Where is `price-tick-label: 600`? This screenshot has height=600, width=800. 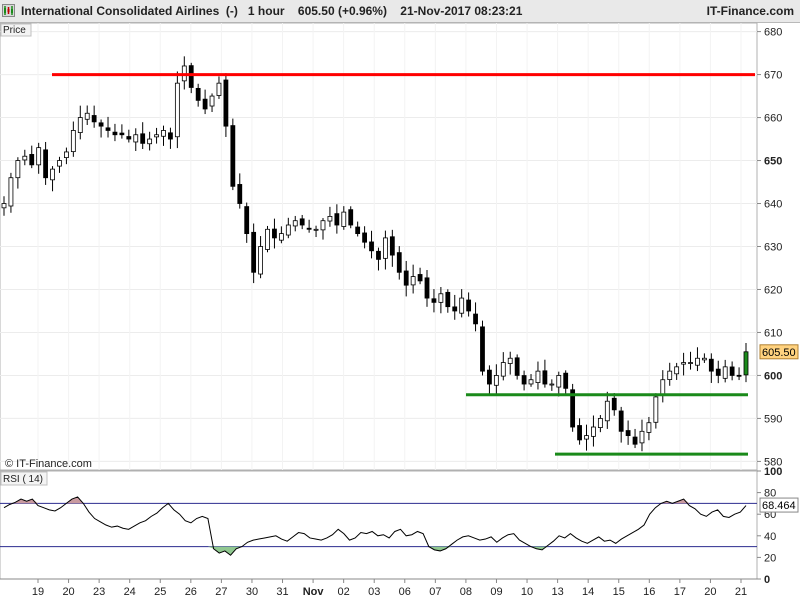 price-tick-label: 600 is located at coordinates (773, 376).